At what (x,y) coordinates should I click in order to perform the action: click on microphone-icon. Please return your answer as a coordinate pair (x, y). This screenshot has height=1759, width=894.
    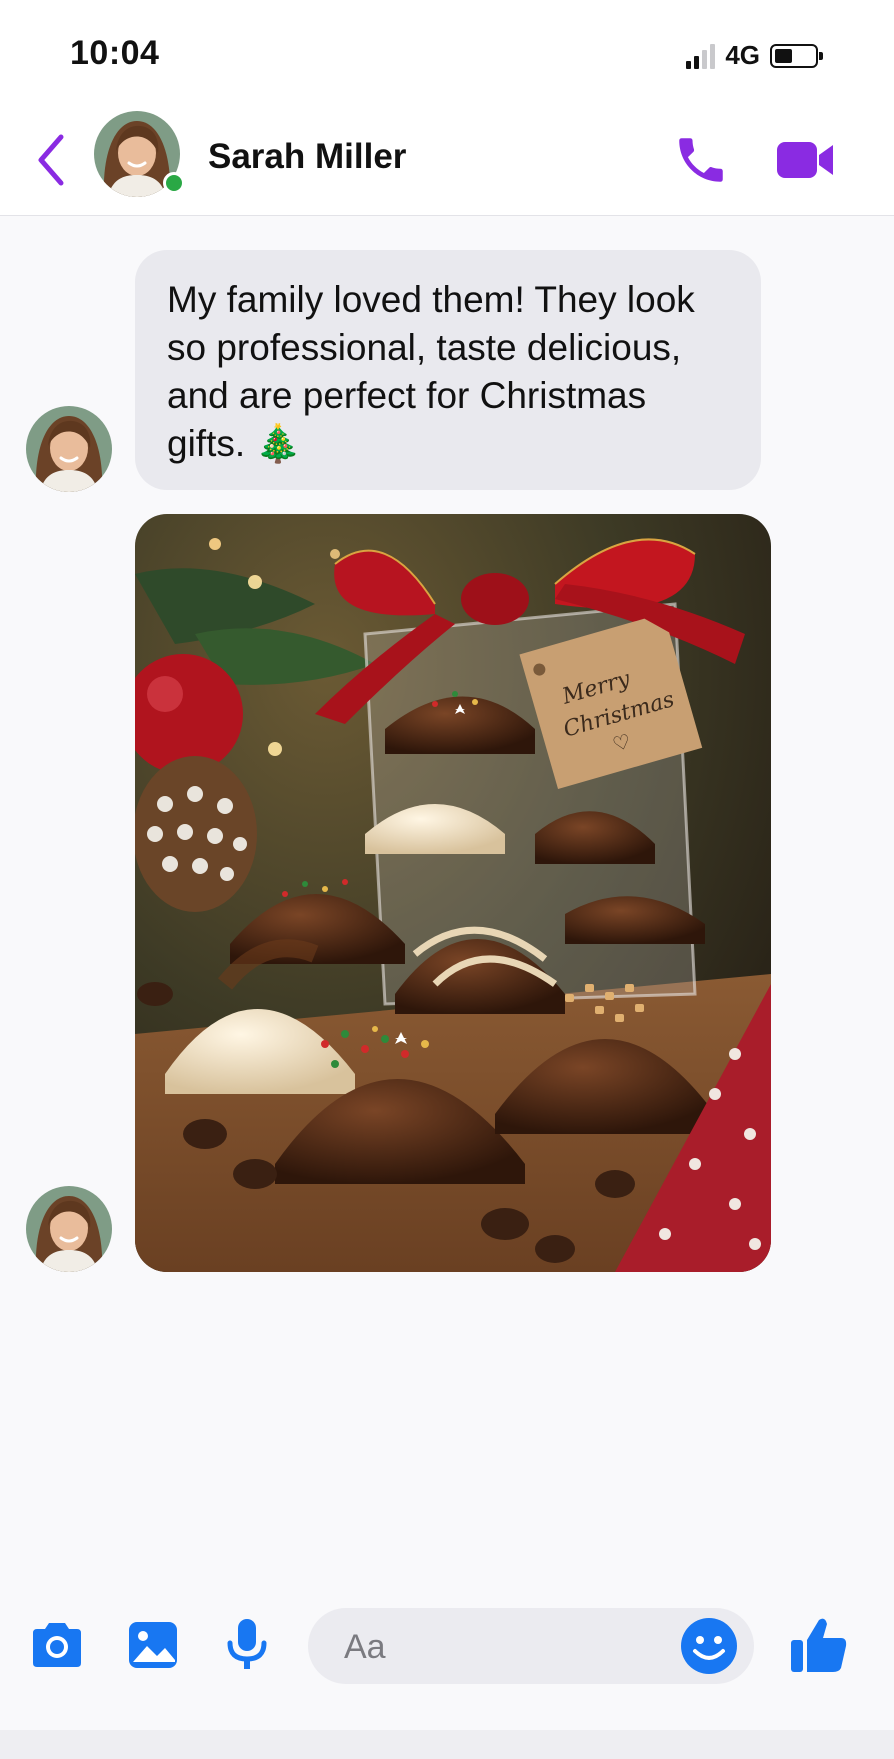
    Looking at the image, I should click on (247, 1644).